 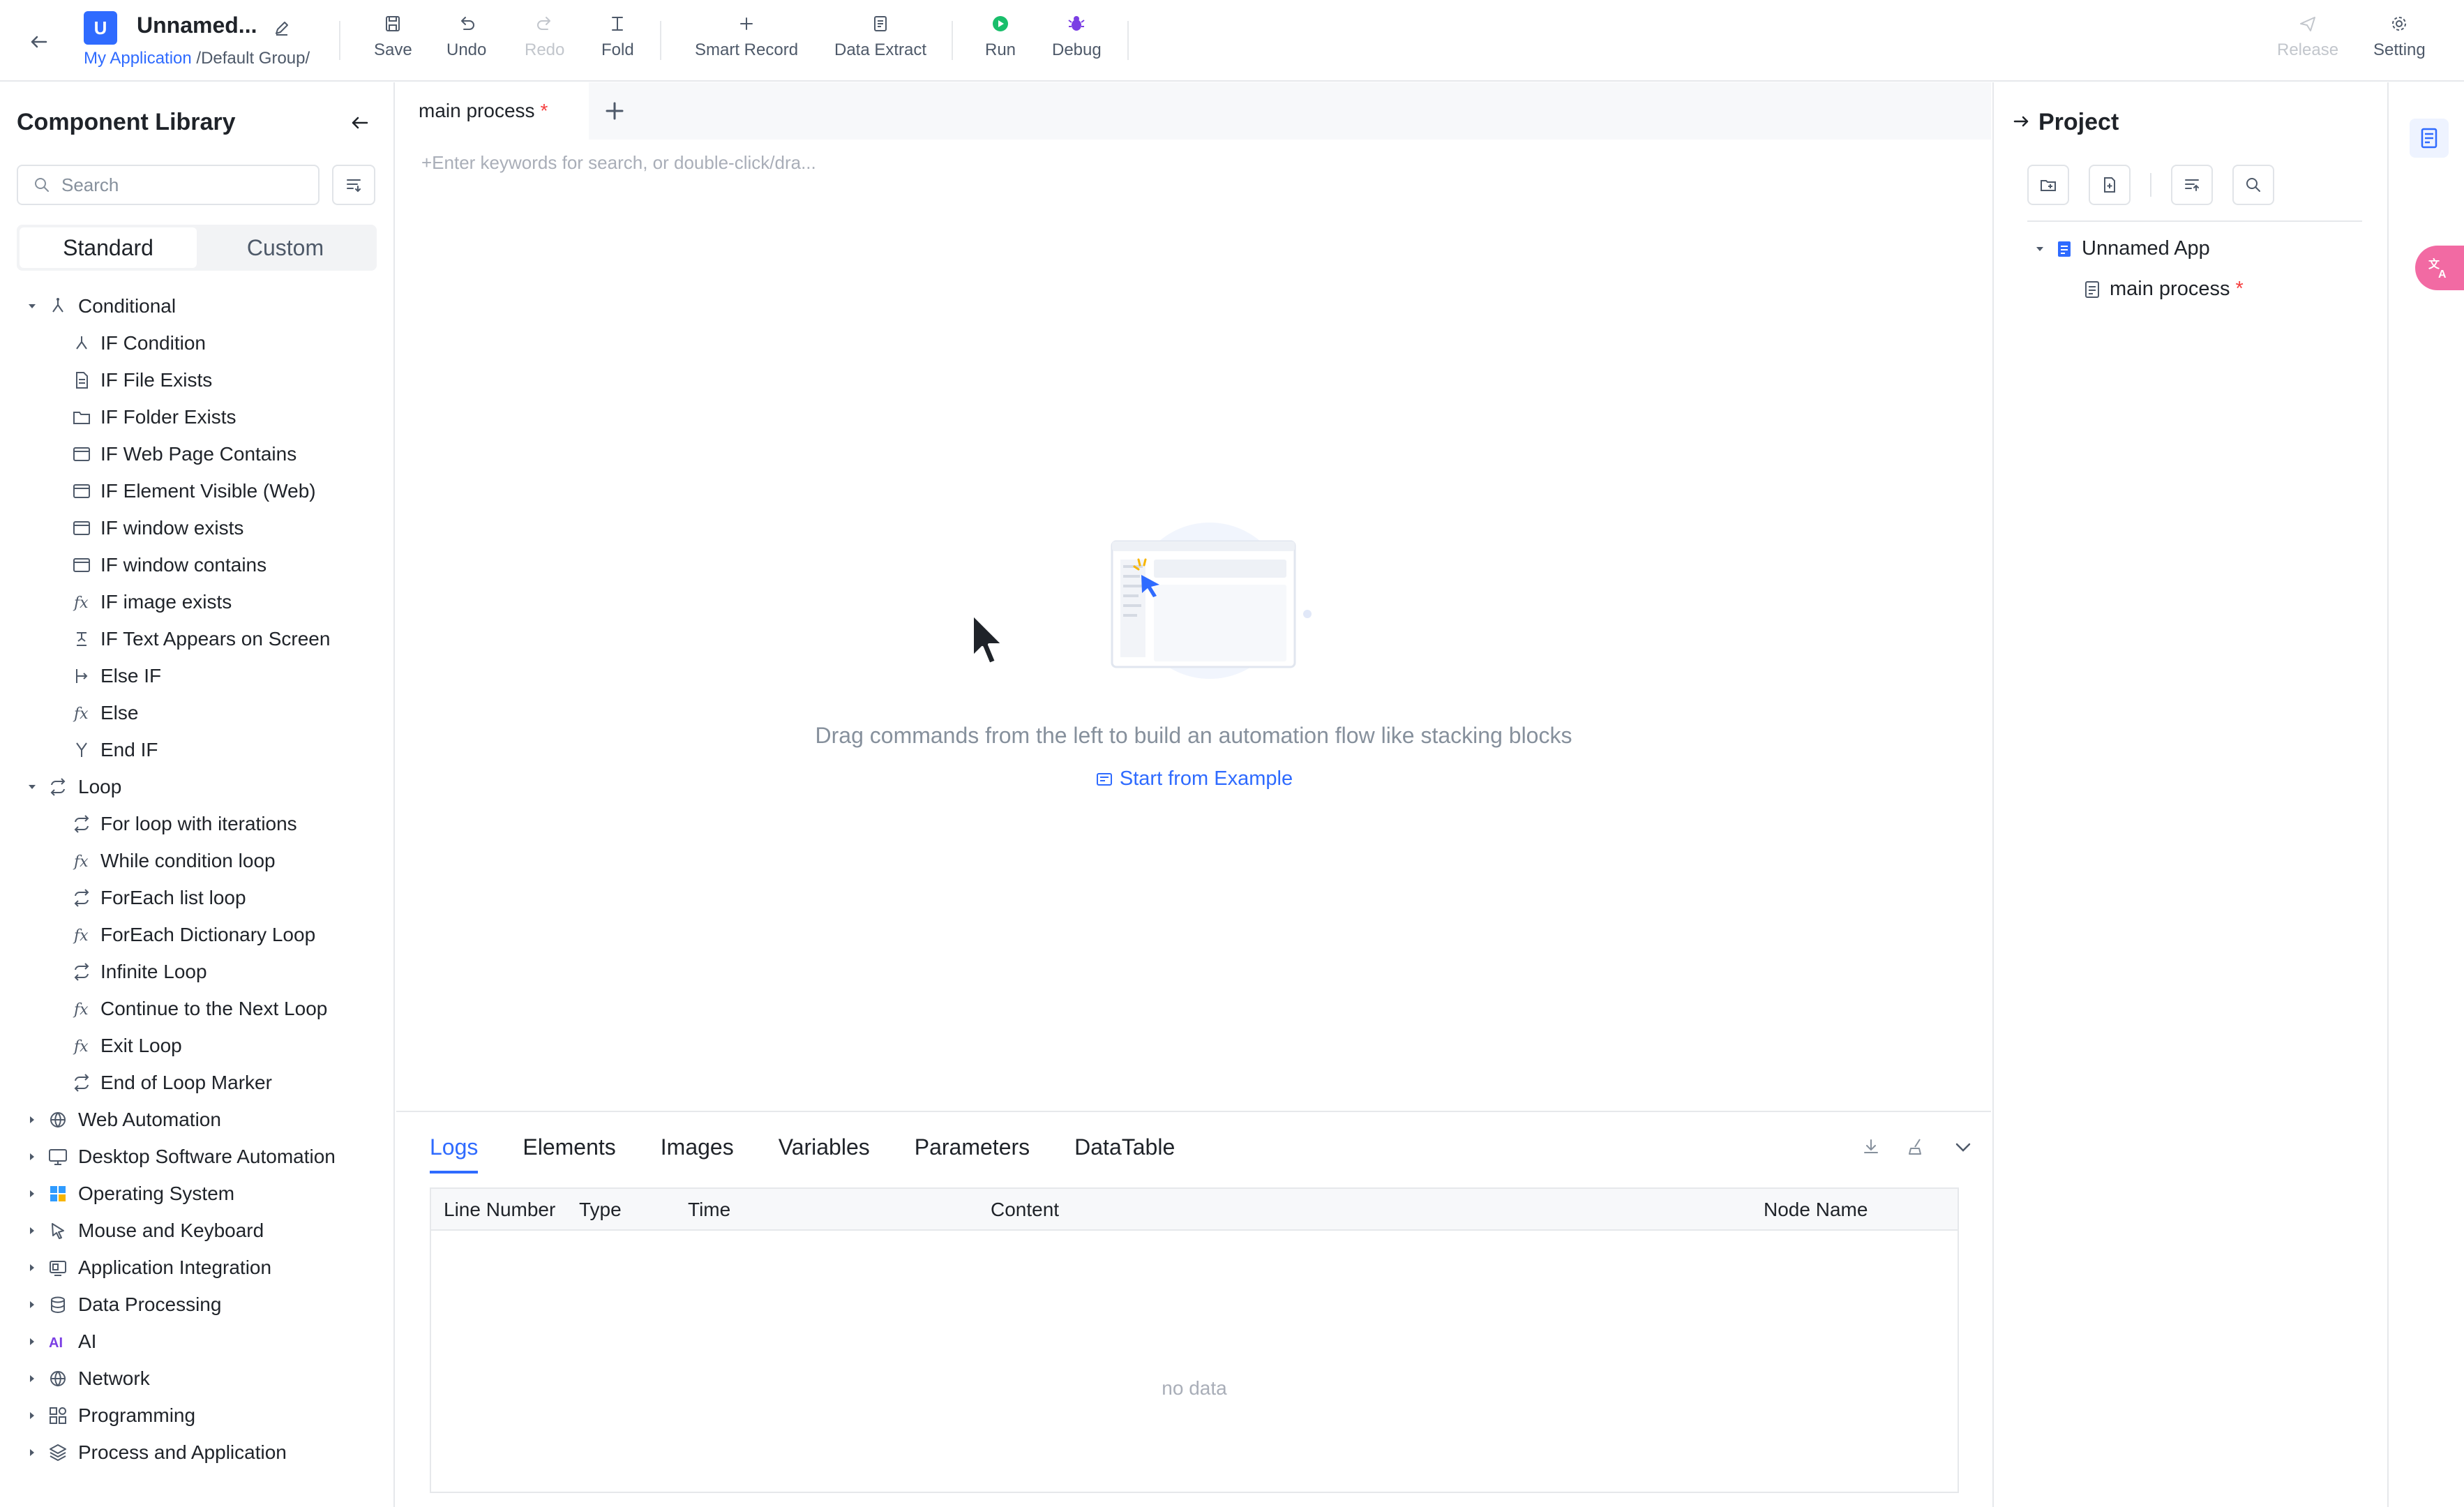 What do you see at coordinates (198, 453) in the screenshot?
I see `component-item: IF Web Page Contains` at bounding box center [198, 453].